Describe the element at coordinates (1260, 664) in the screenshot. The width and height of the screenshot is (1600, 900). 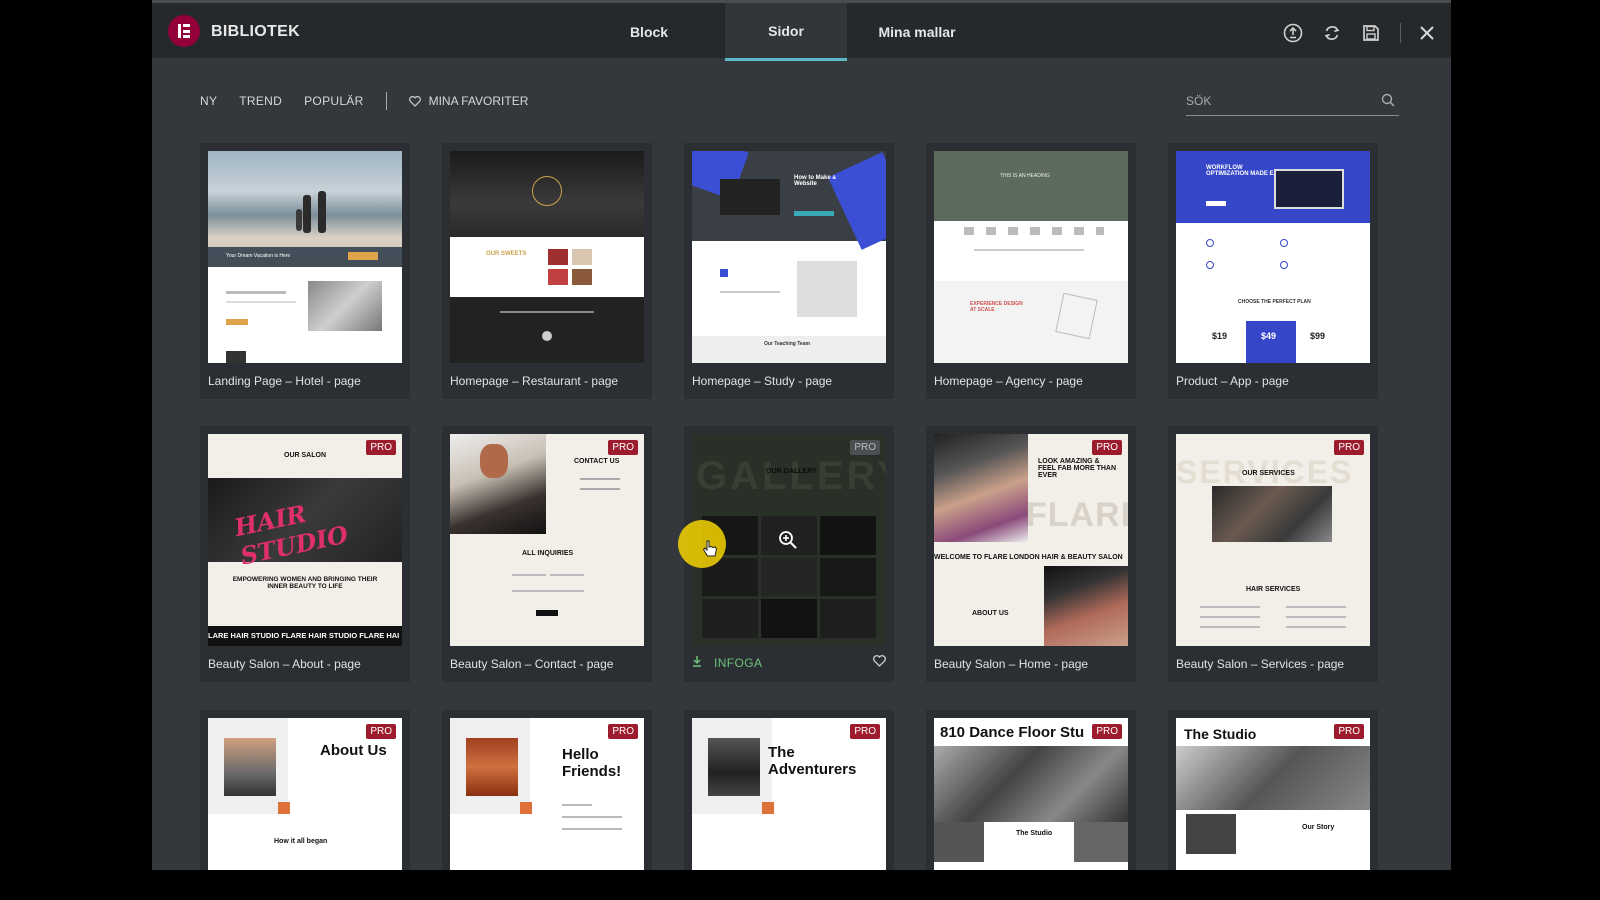
I see `template-title: Beauty Salon – Services - page` at that location.